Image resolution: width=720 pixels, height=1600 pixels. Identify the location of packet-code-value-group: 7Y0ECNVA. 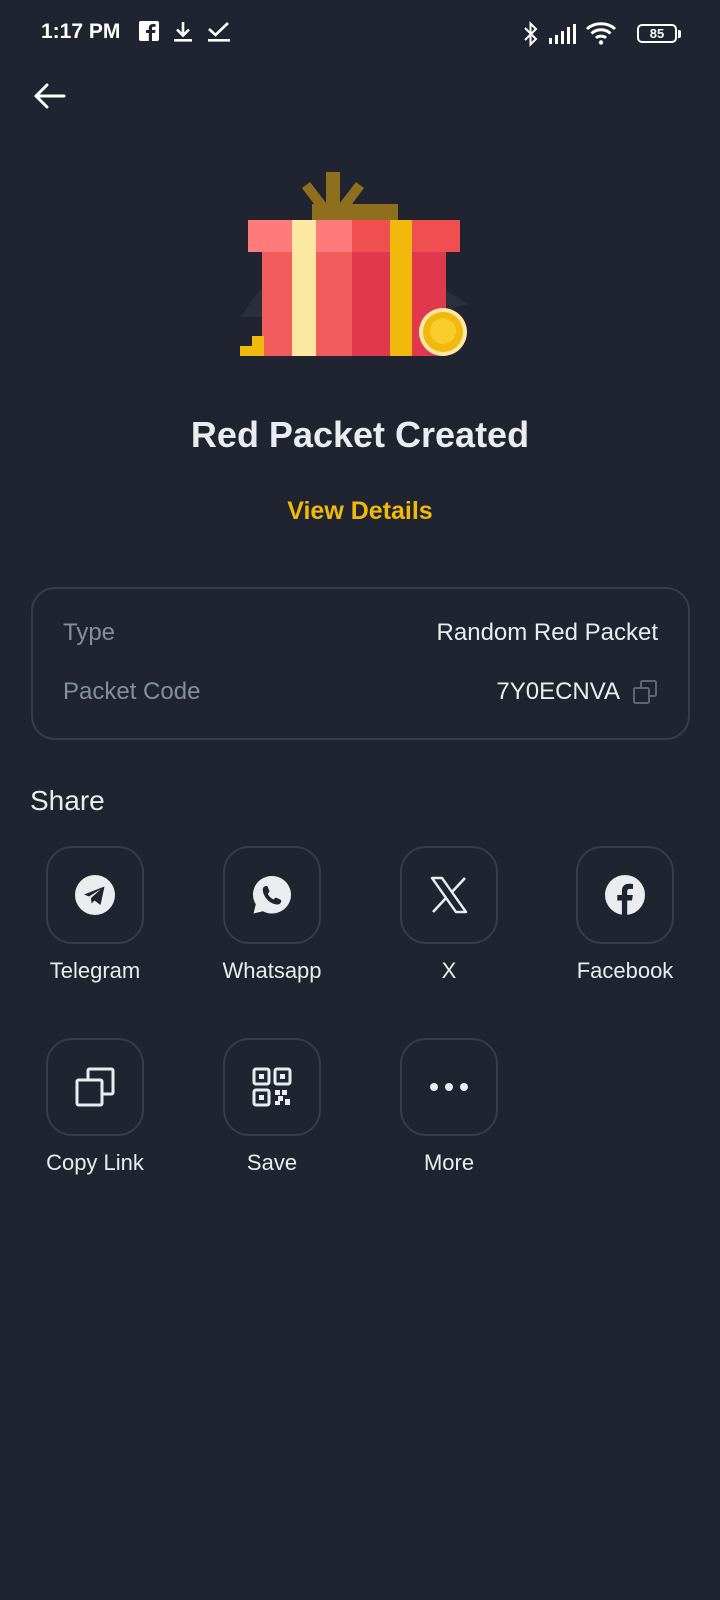
(577, 692).